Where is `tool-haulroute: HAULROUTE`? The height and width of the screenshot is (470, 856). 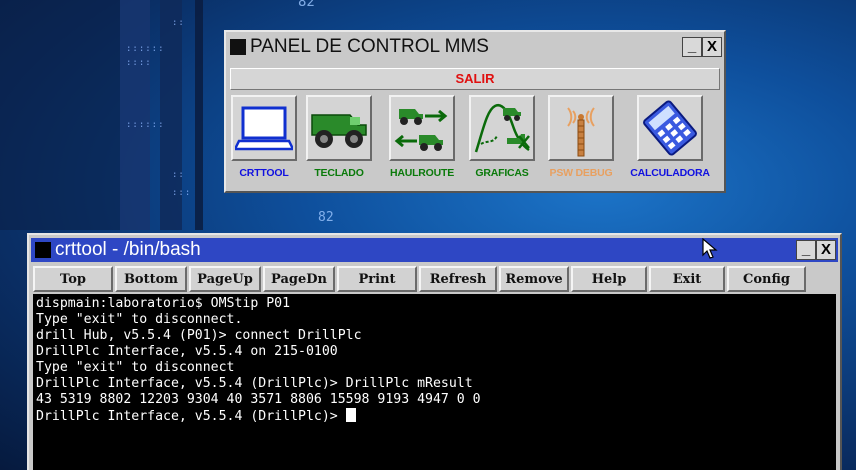 tool-haulroute: HAULROUTE is located at coordinates (422, 141).